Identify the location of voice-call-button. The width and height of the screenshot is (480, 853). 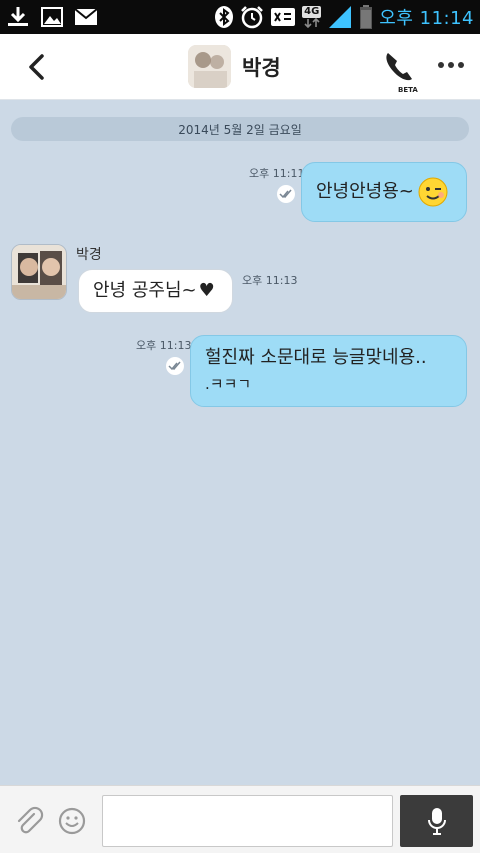
(401, 67).